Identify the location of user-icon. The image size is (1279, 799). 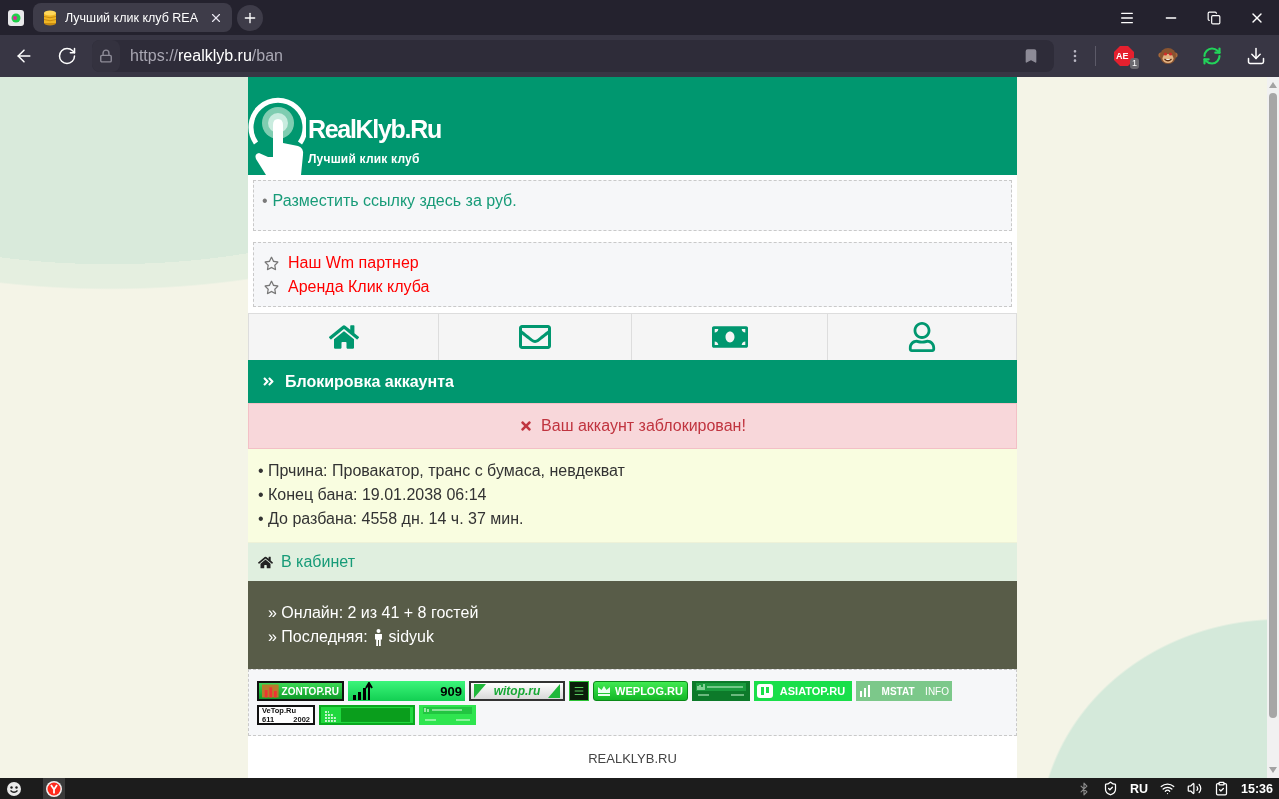
(922, 337).